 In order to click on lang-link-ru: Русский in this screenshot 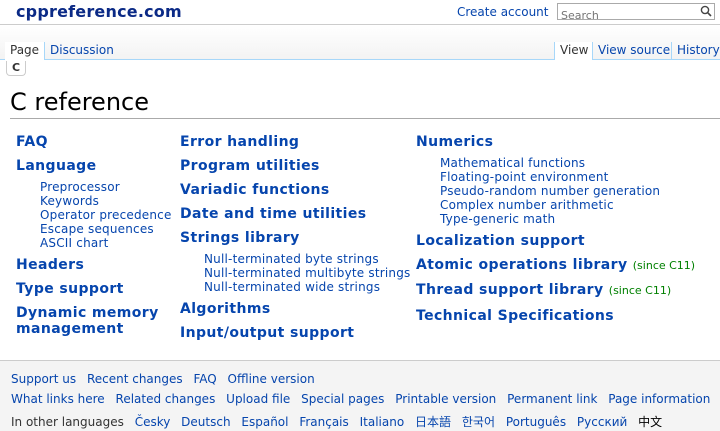, I will do `click(602, 422)`.